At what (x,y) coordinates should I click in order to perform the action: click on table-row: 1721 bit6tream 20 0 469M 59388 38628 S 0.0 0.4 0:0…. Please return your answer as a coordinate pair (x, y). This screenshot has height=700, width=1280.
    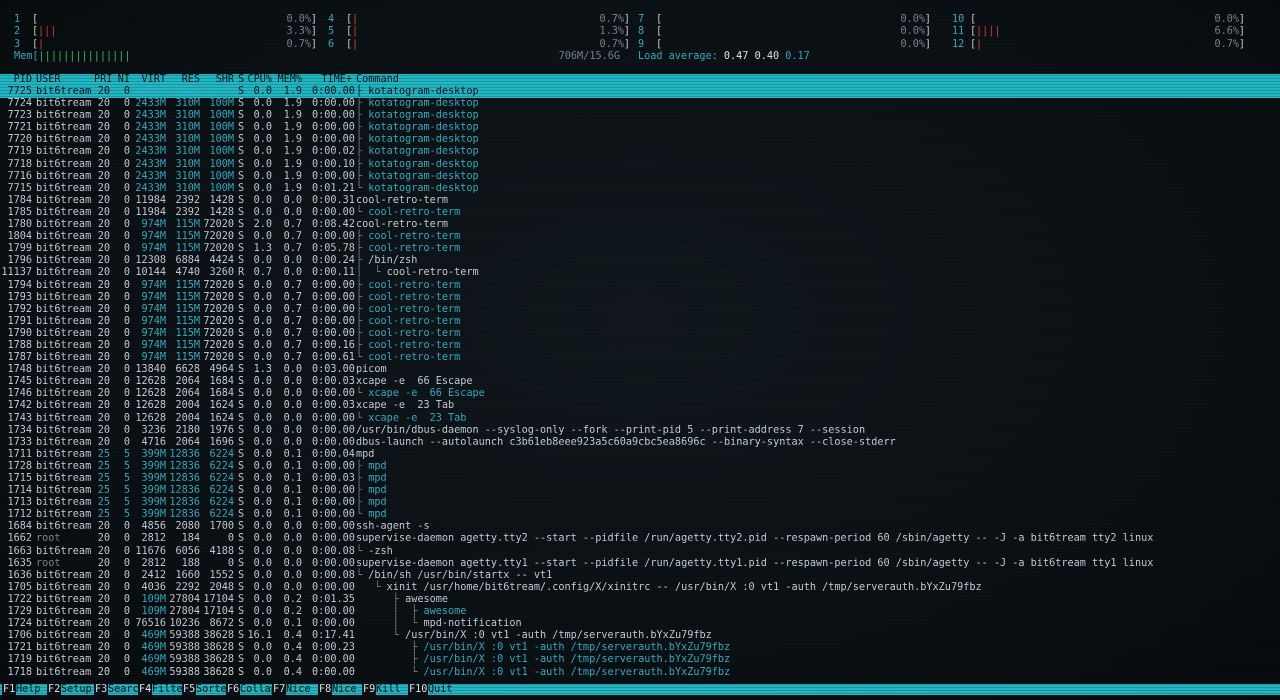
    Looking at the image, I should click on (640, 648).